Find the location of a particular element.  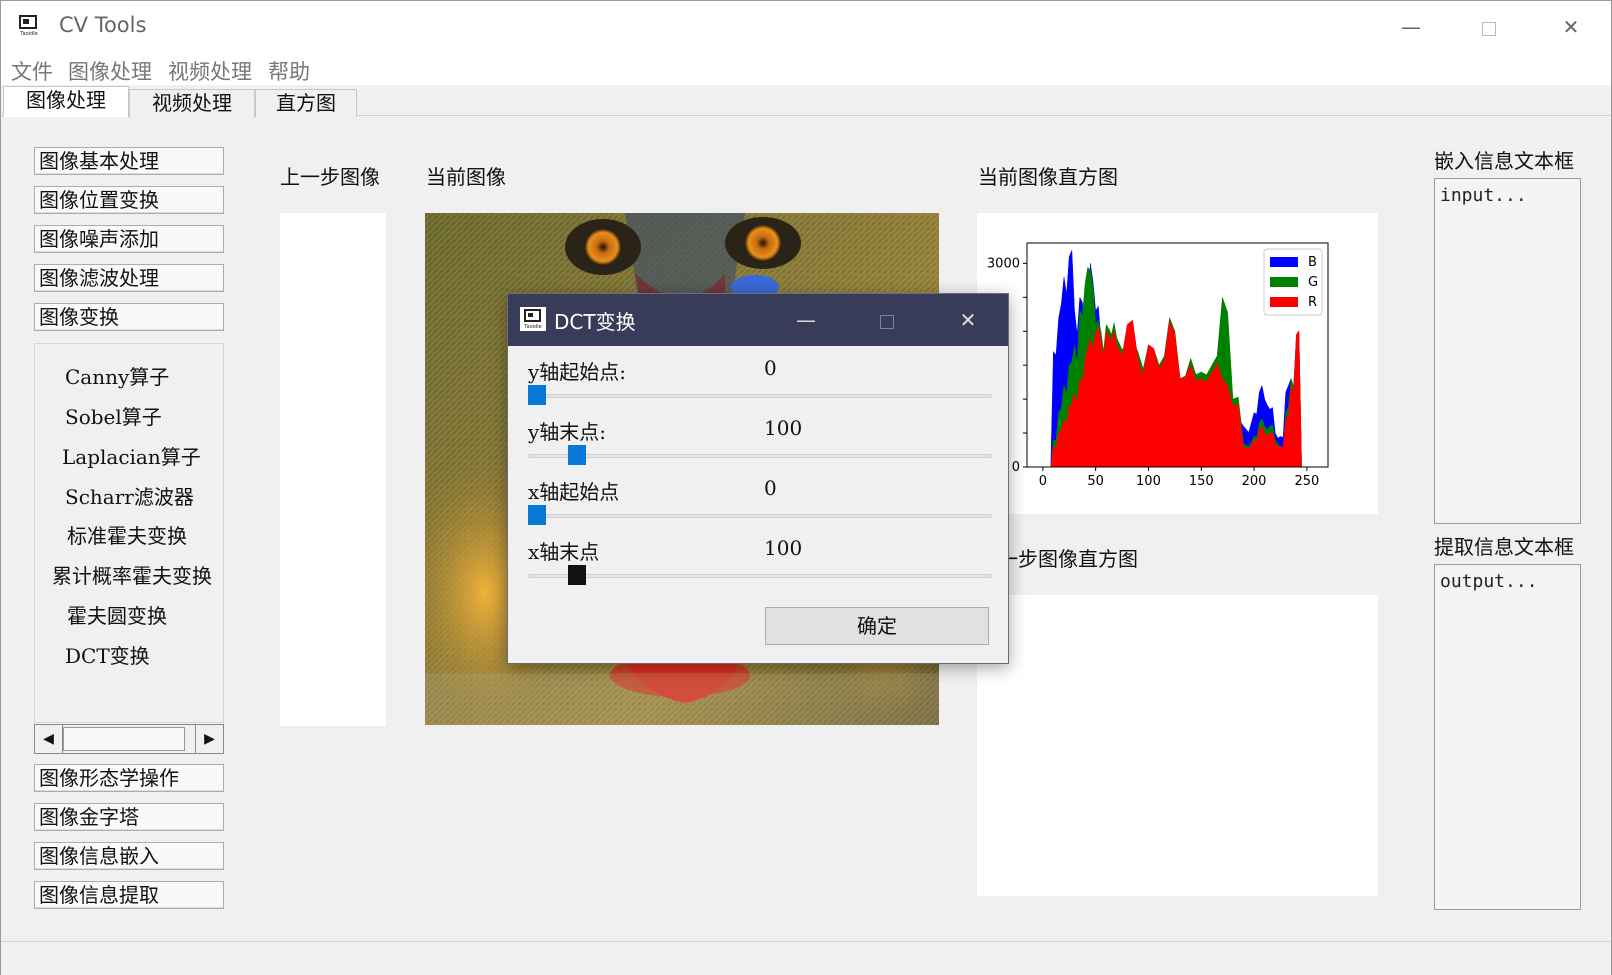

list-item-hough-standard: 标准霍夫变换 is located at coordinates (127, 534).